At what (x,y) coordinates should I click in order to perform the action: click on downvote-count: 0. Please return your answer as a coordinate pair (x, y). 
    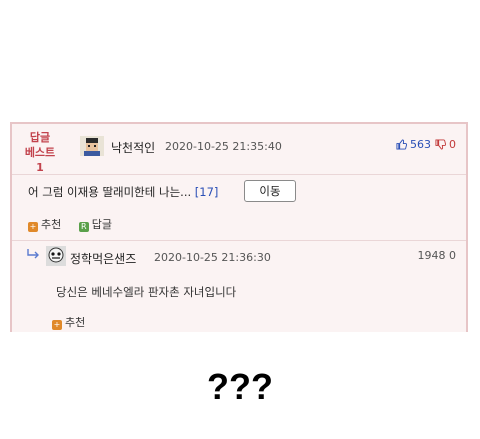
    Looking at the image, I should click on (452, 144).